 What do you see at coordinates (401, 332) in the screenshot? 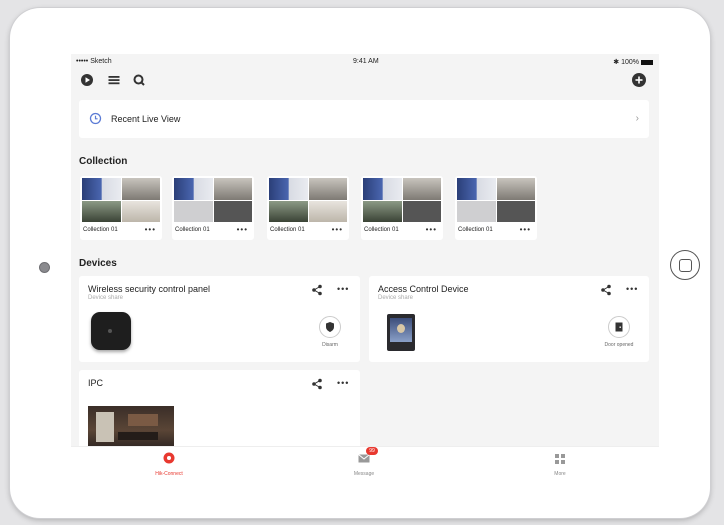
I see `access-device-image` at bounding box center [401, 332].